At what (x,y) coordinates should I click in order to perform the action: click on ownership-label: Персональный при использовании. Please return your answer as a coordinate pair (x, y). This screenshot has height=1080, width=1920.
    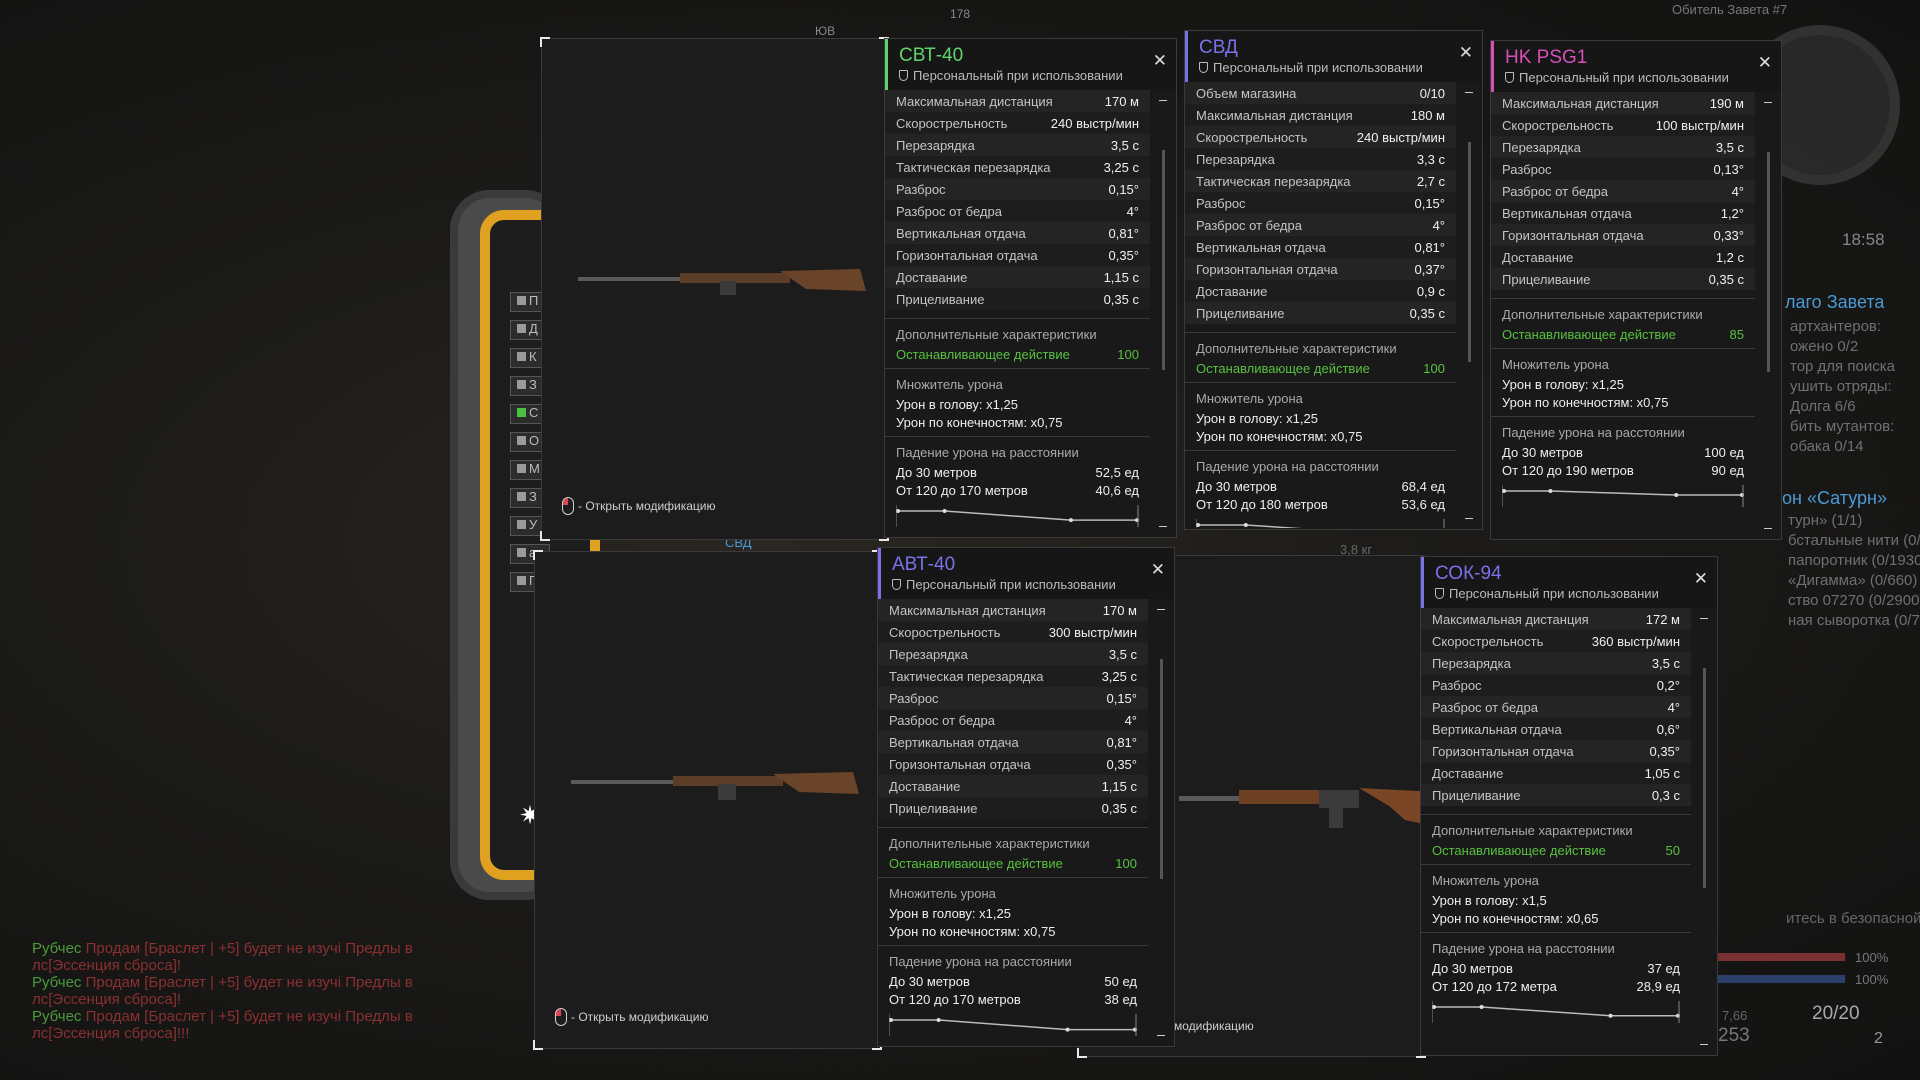
    Looking at the image, I should click on (1318, 67).